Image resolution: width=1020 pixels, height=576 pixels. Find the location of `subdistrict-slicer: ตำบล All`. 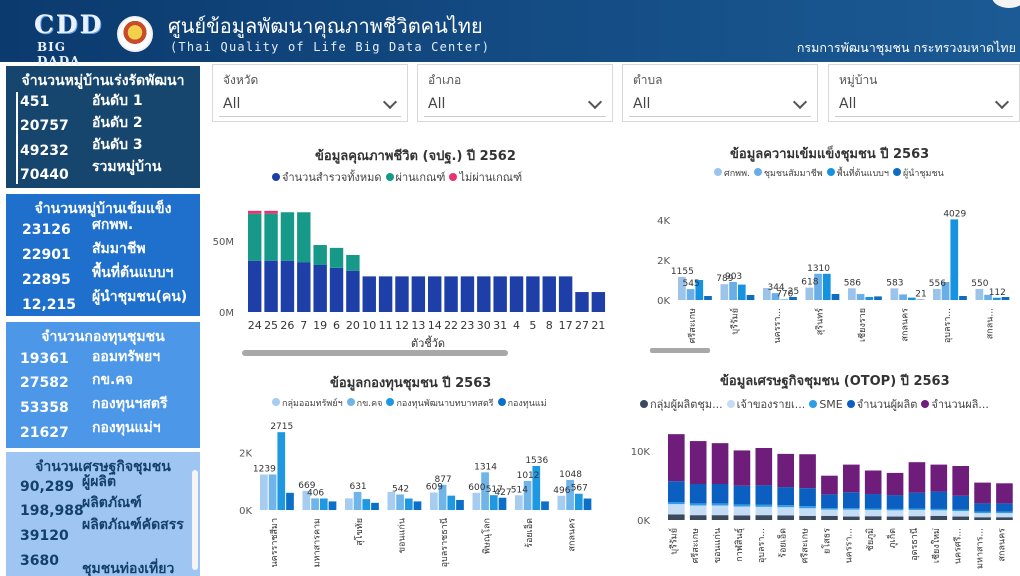

subdistrict-slicer: ตำบล All is located at coordinates (720, 93).